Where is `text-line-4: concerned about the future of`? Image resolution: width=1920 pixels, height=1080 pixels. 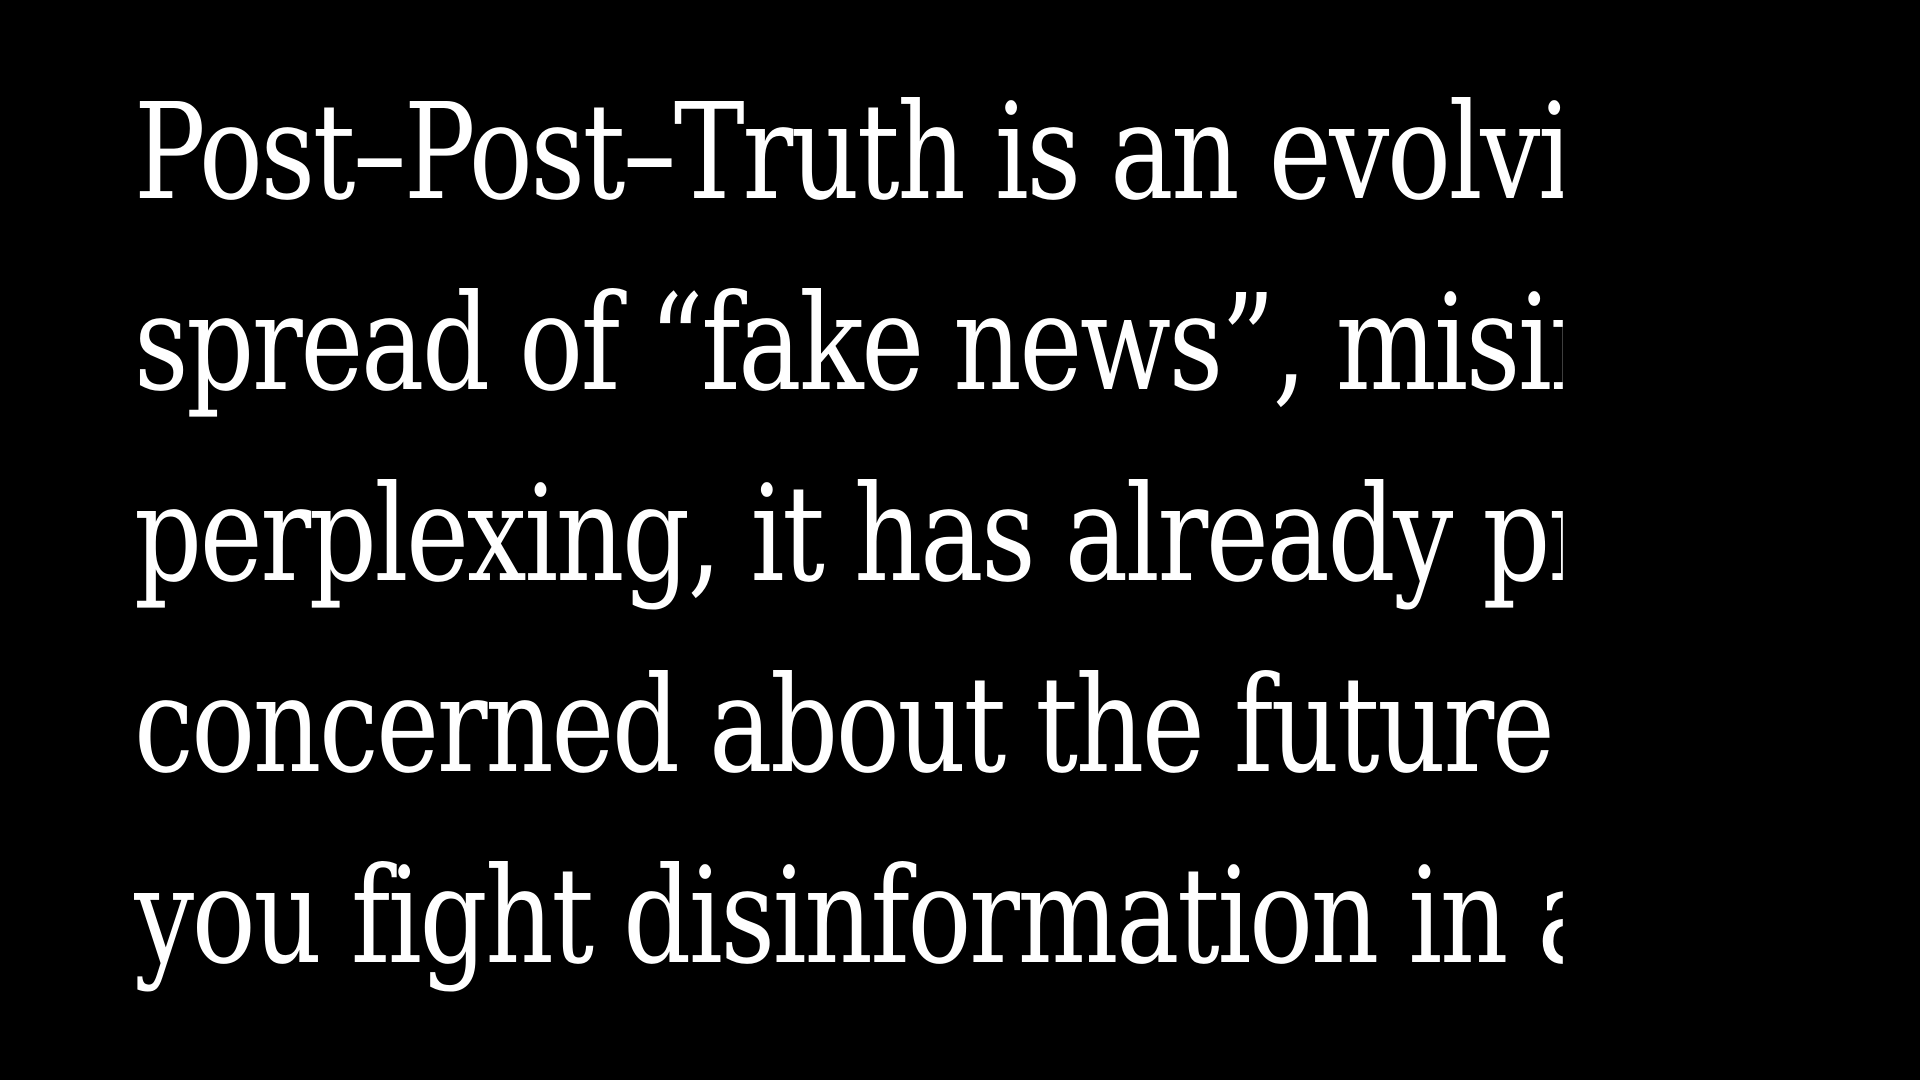
text-line-4: concerned about the future of is located at coordinates (848, 726).